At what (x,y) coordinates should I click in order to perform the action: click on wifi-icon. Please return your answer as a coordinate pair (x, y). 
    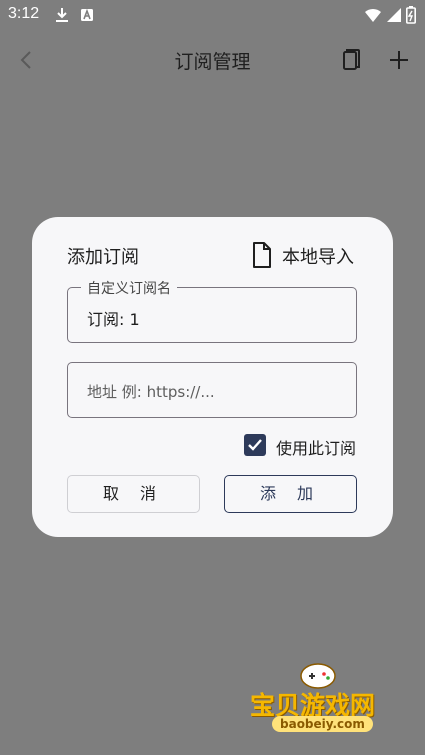
    Looking at the image, I should click on (373, 15).